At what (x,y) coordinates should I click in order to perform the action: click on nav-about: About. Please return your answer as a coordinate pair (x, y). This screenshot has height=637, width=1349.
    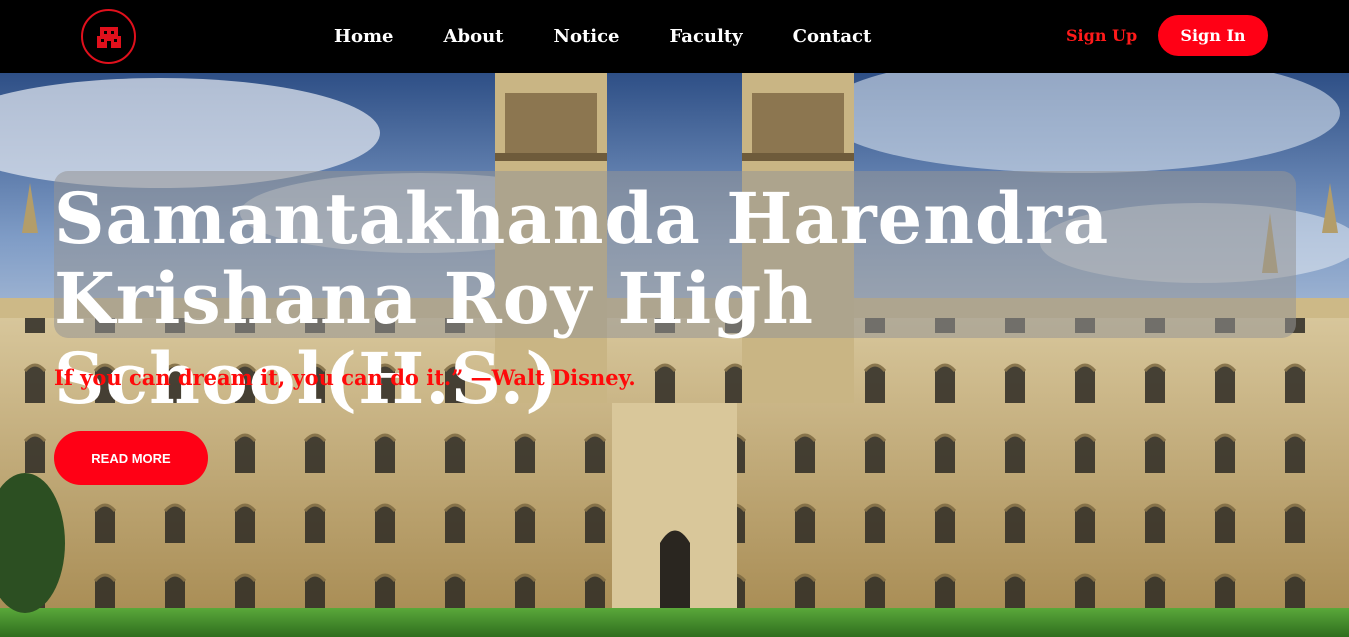
    Looking at the image, I should click on (474, 36).